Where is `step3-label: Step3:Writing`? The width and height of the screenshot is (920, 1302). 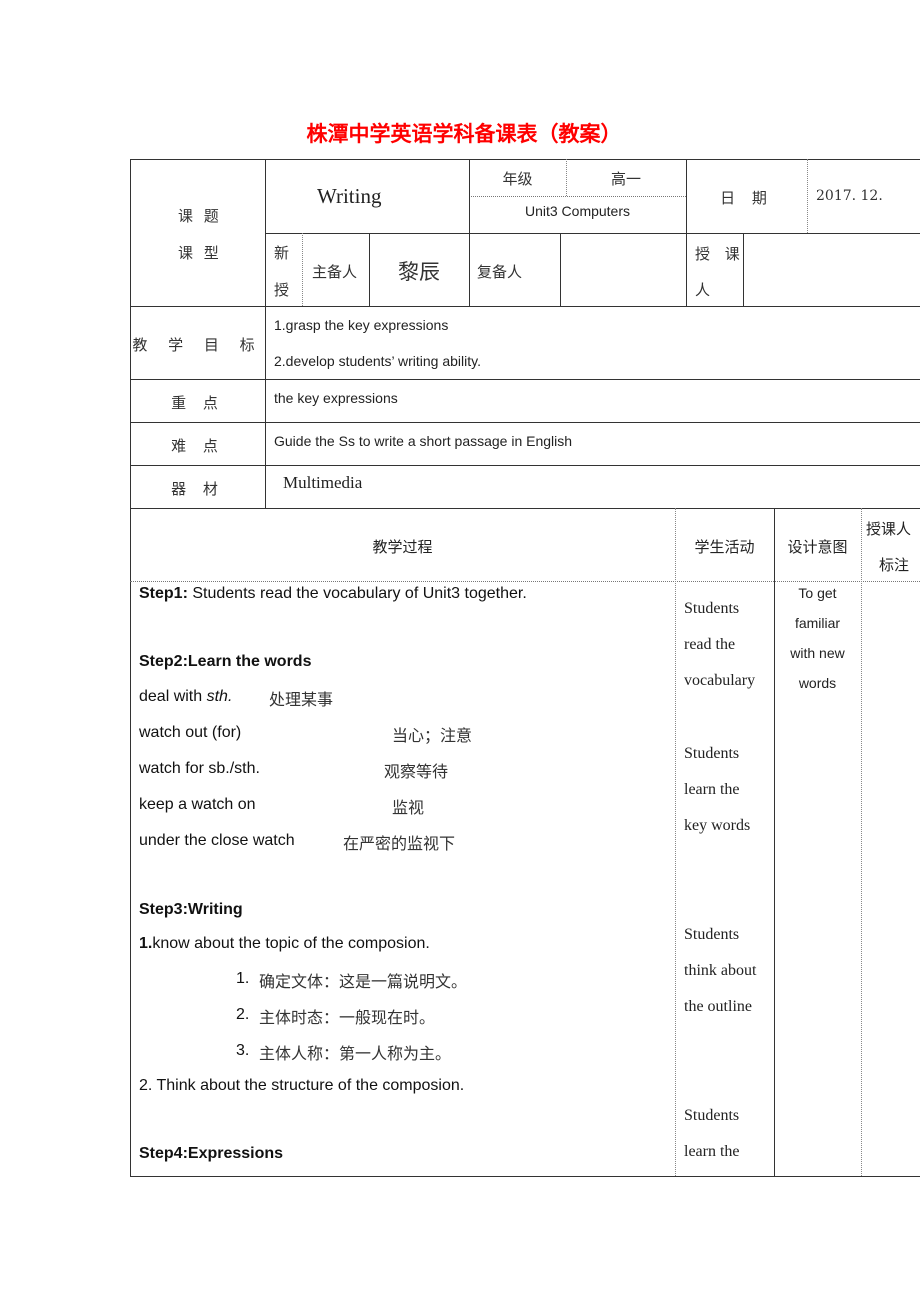
step3-label: Step3:Writing is located at coordinates (191, 909).